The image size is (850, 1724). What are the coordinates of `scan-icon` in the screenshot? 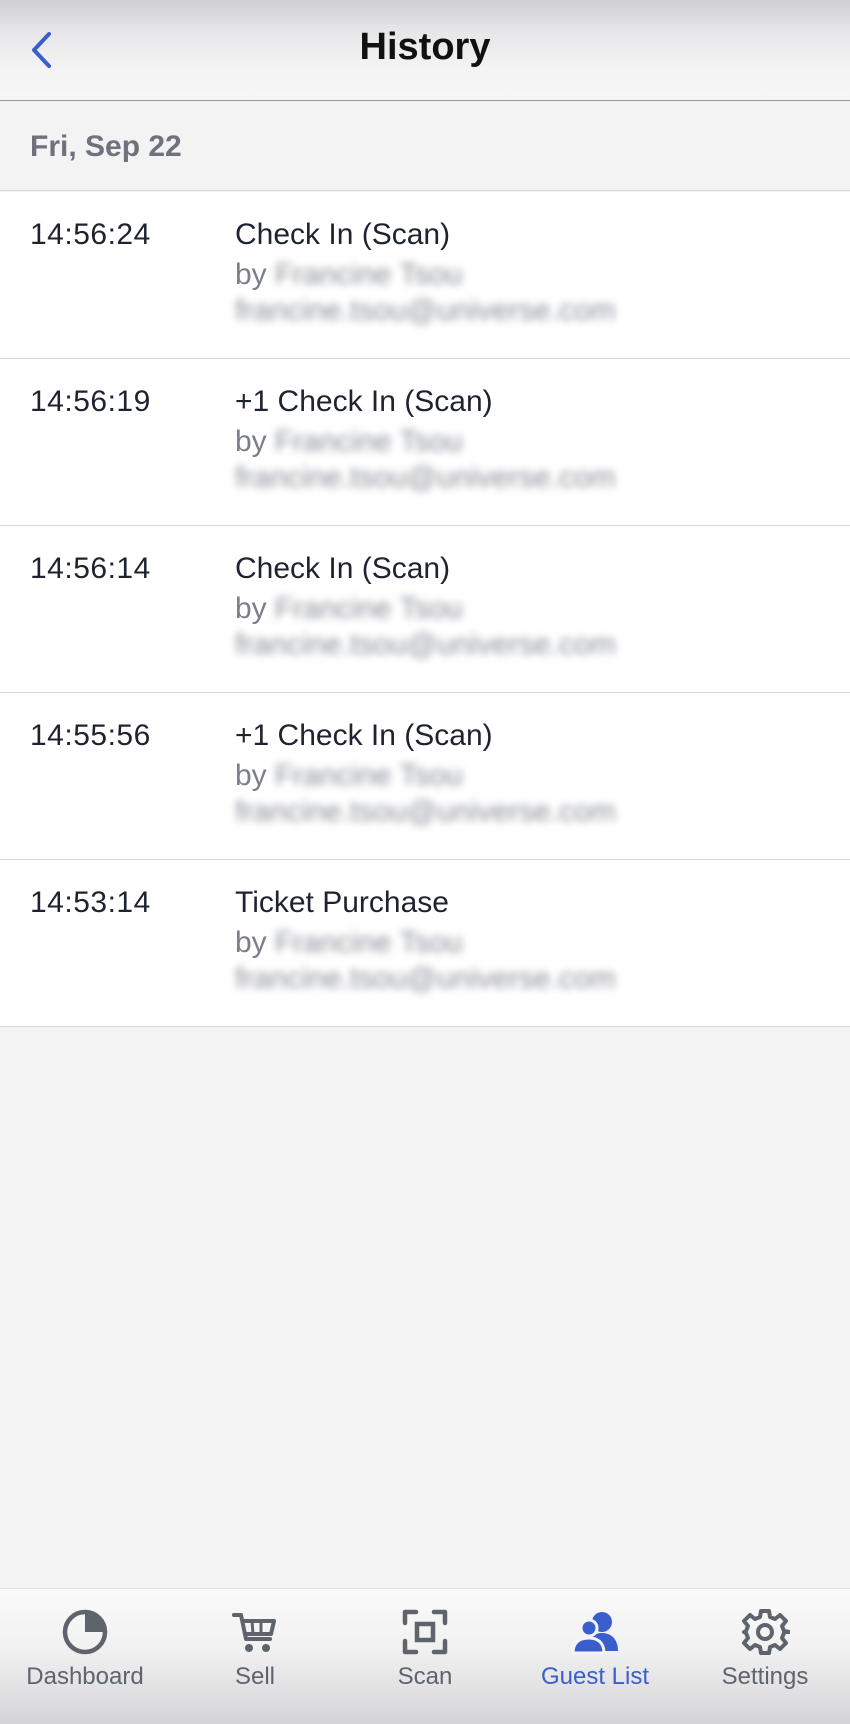 It's located at (425, 1632).